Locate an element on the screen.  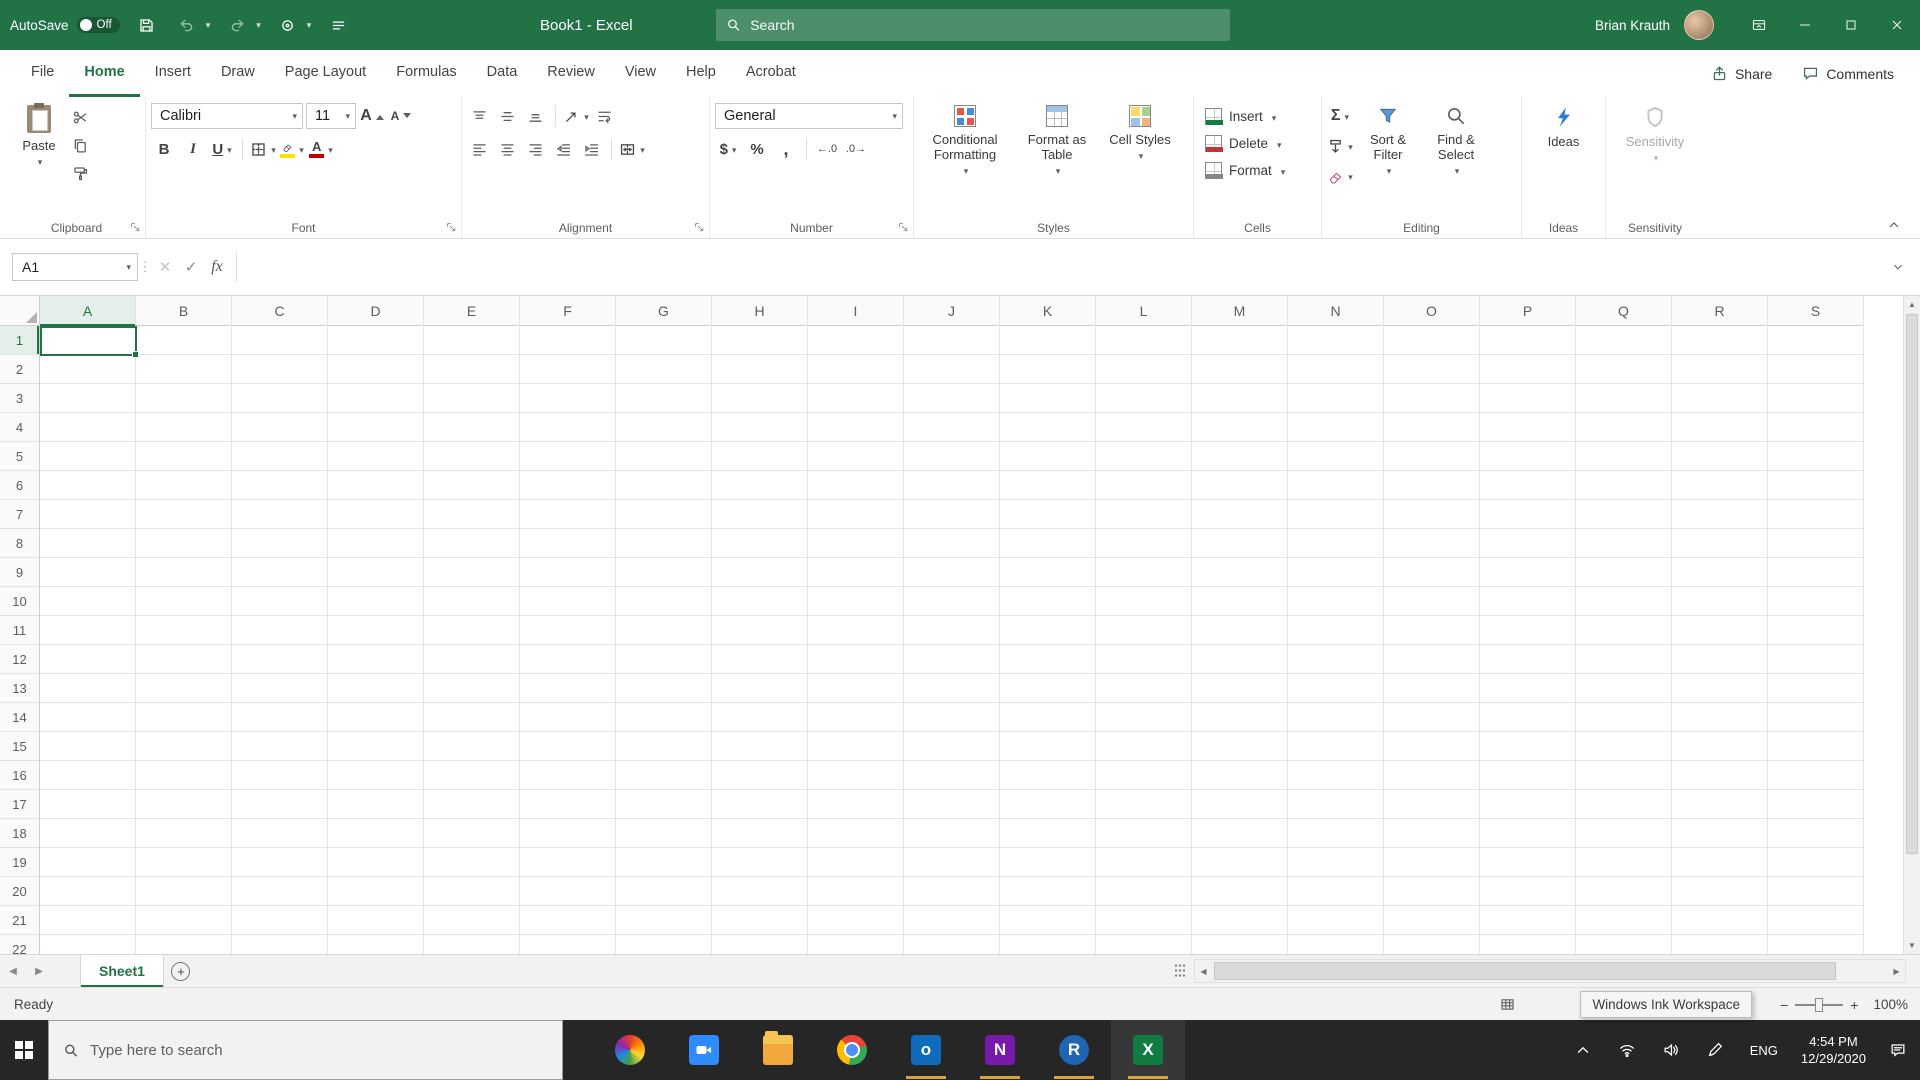
save-button is located at coordinates (147, 25).